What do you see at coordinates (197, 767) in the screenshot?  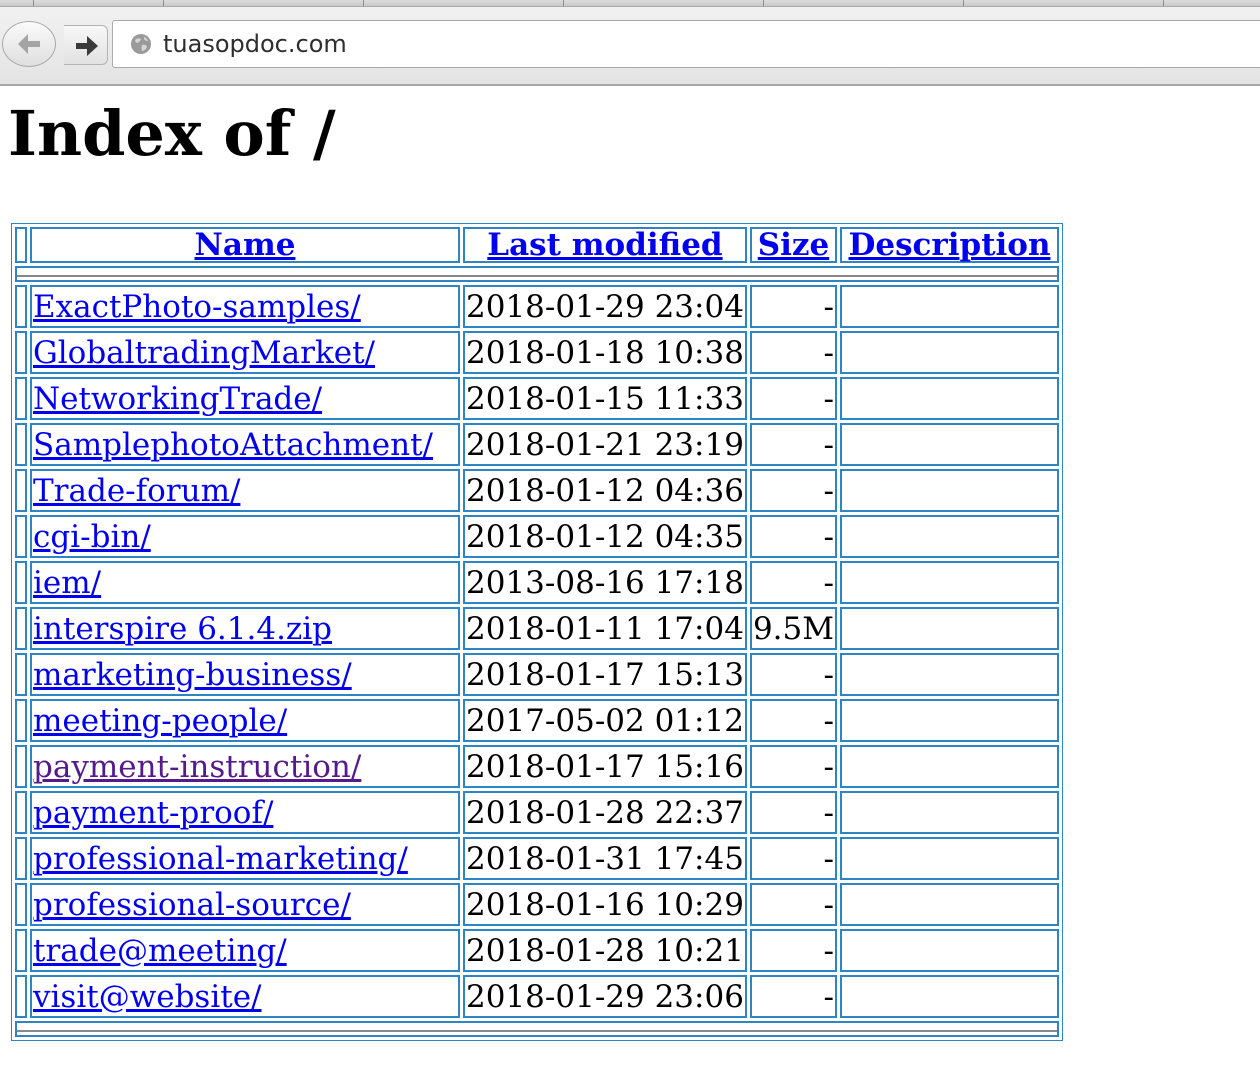 I see `entry-link: payment-instruction/` at bounding box center [197, 767].